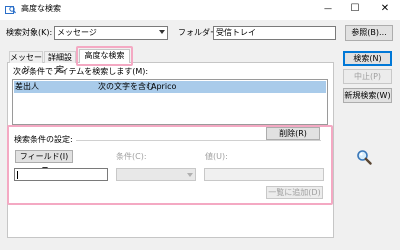  Describe the element at coordinates (27, 86) in the screenshot. I see `criteria-field-cell: 差出人` at that location.